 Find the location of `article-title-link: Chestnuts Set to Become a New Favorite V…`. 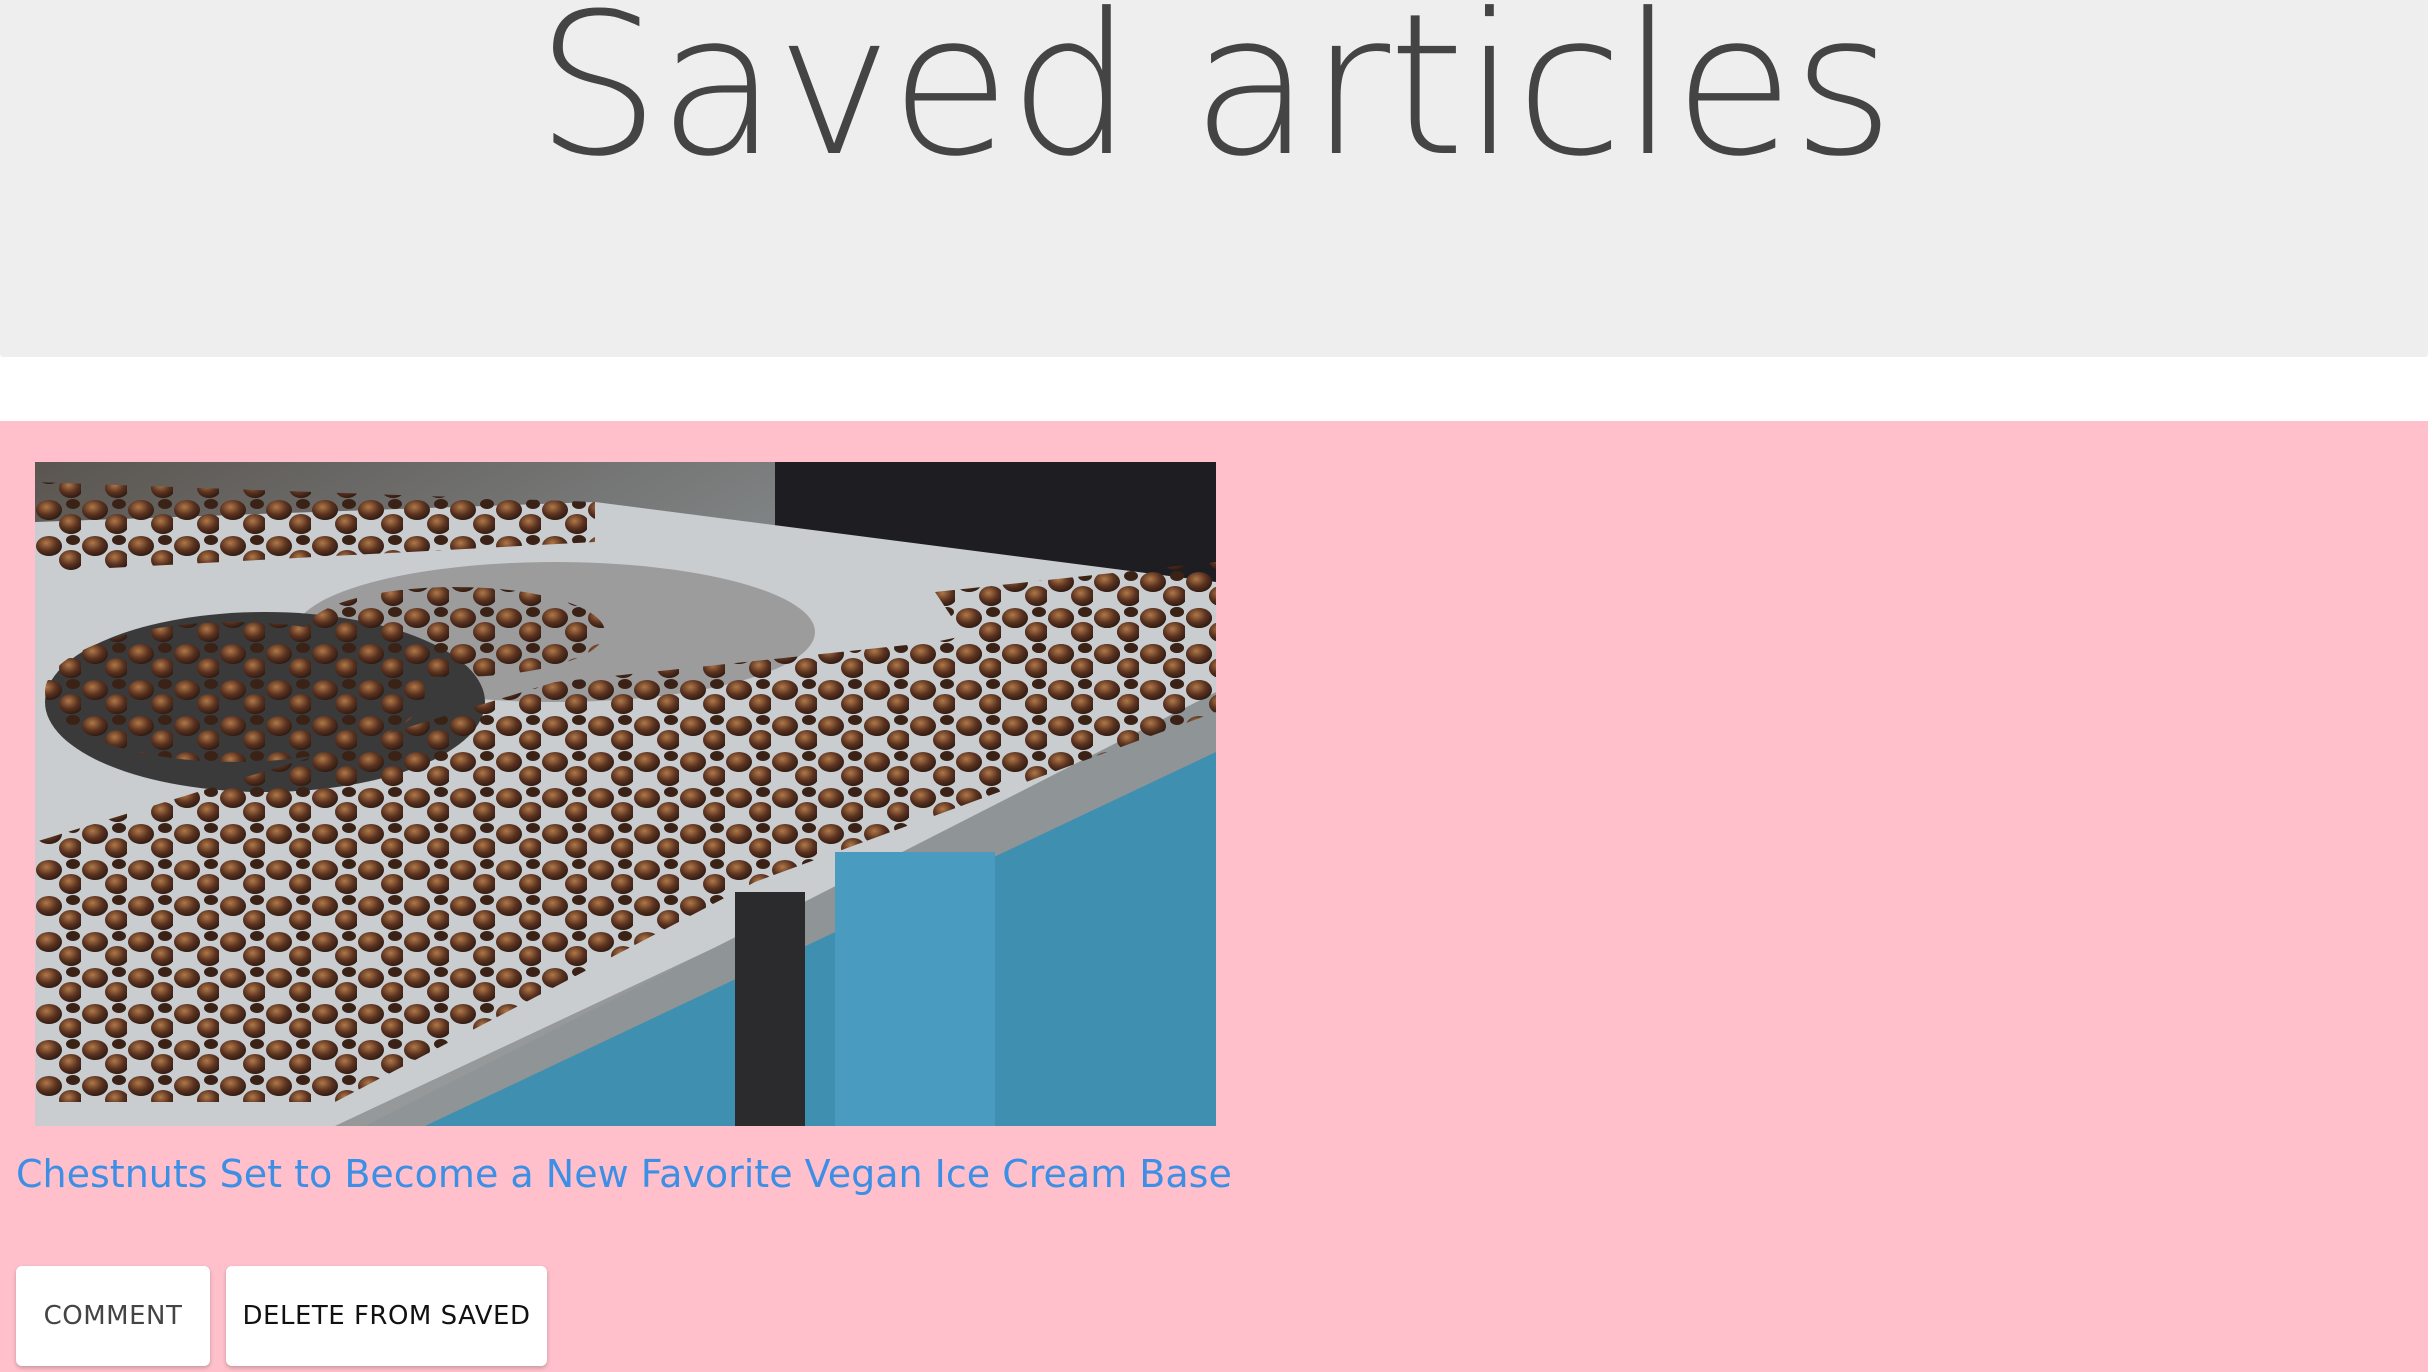

article-title-link: Chestnuts Set to Become a New Favorite V… is located at coordinates (624, 1174).